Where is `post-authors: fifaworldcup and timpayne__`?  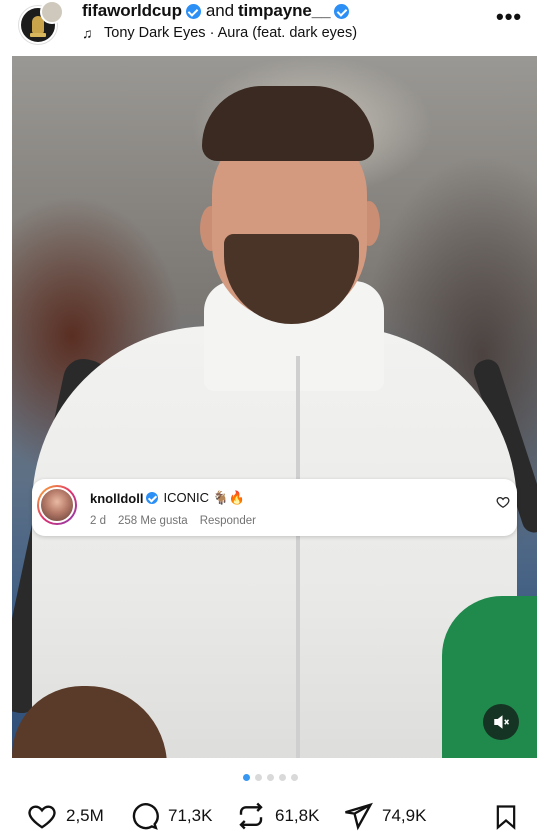
post-authors: fifaworldcup and timpayne__ is located at coordinates (216, 11).